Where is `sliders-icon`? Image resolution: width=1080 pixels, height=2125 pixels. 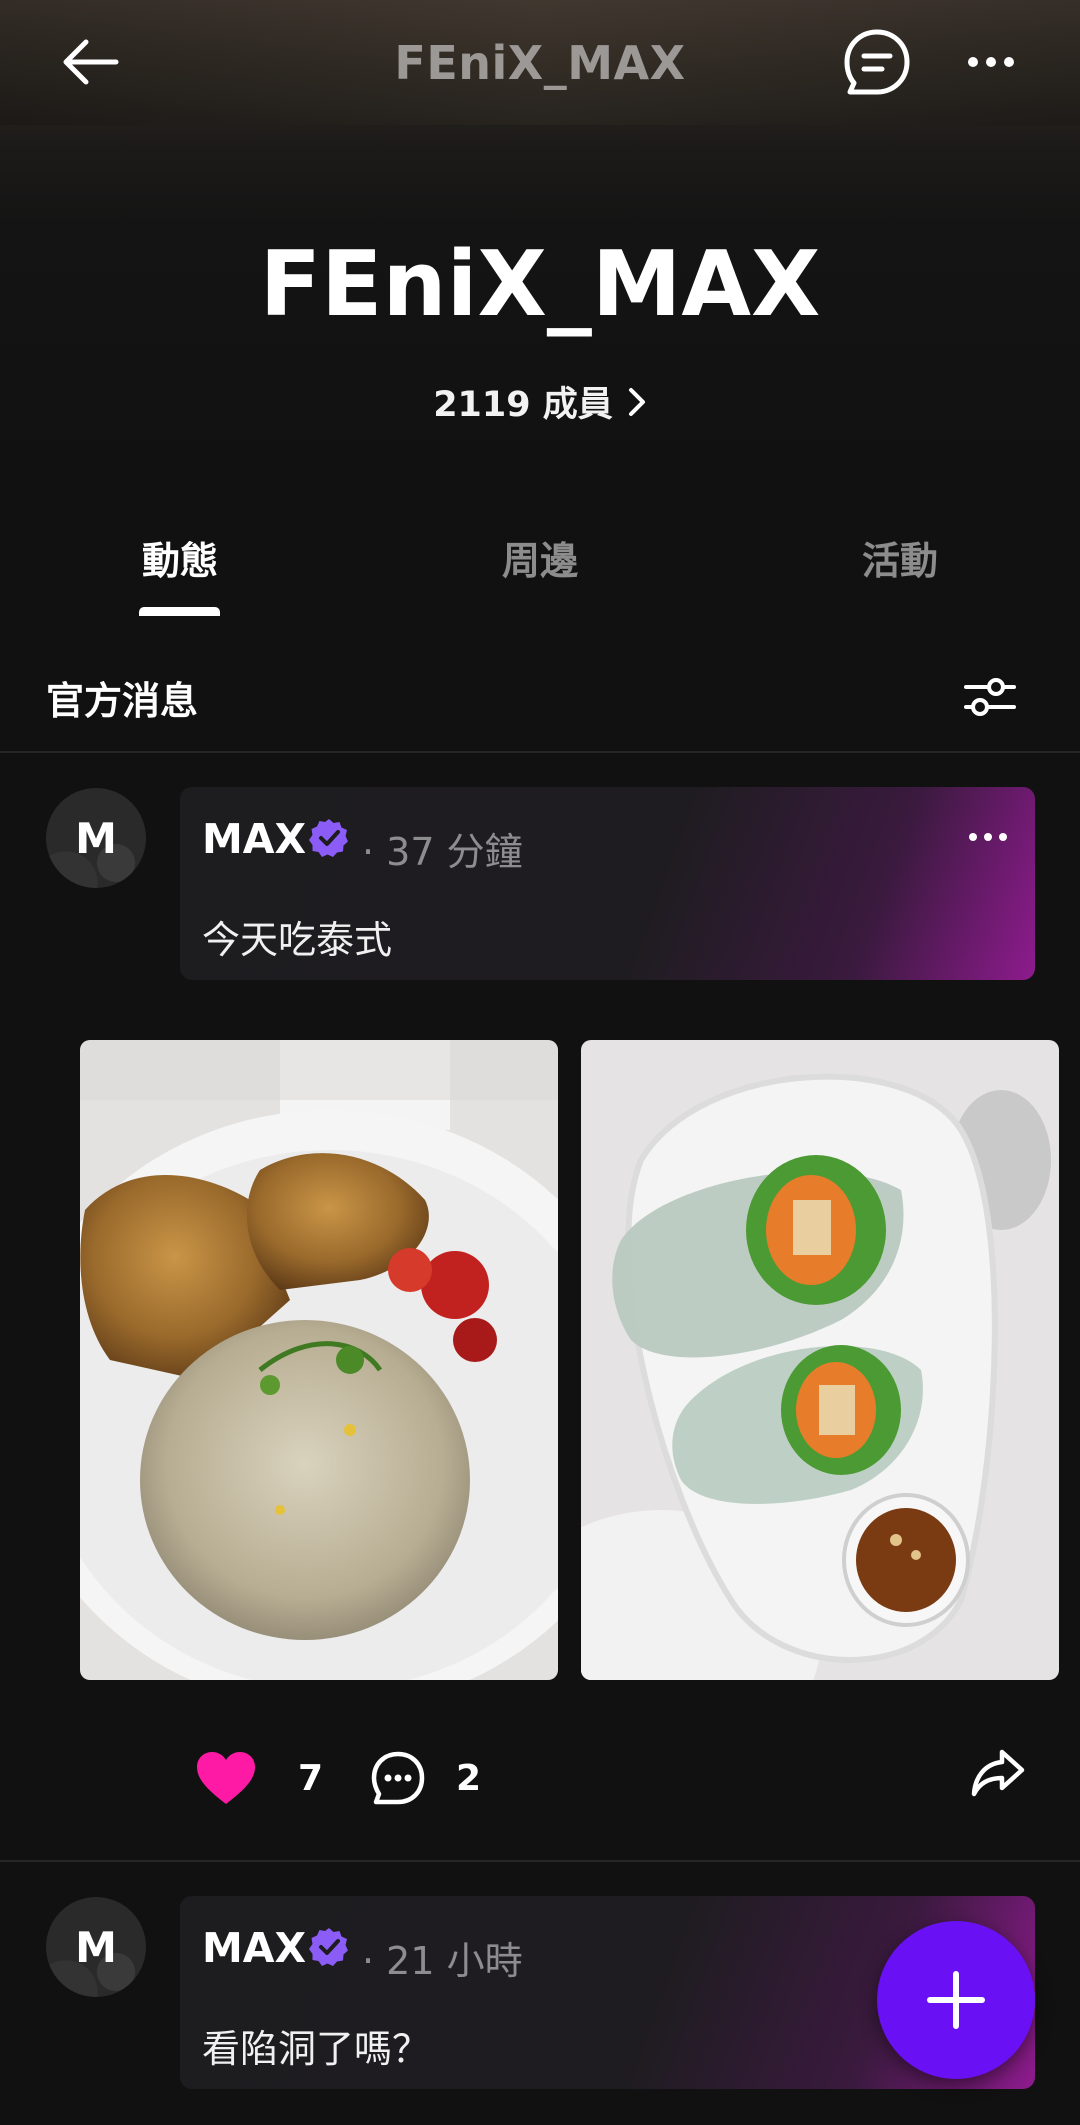 sliders-icon is located at coordinates (990, 697).